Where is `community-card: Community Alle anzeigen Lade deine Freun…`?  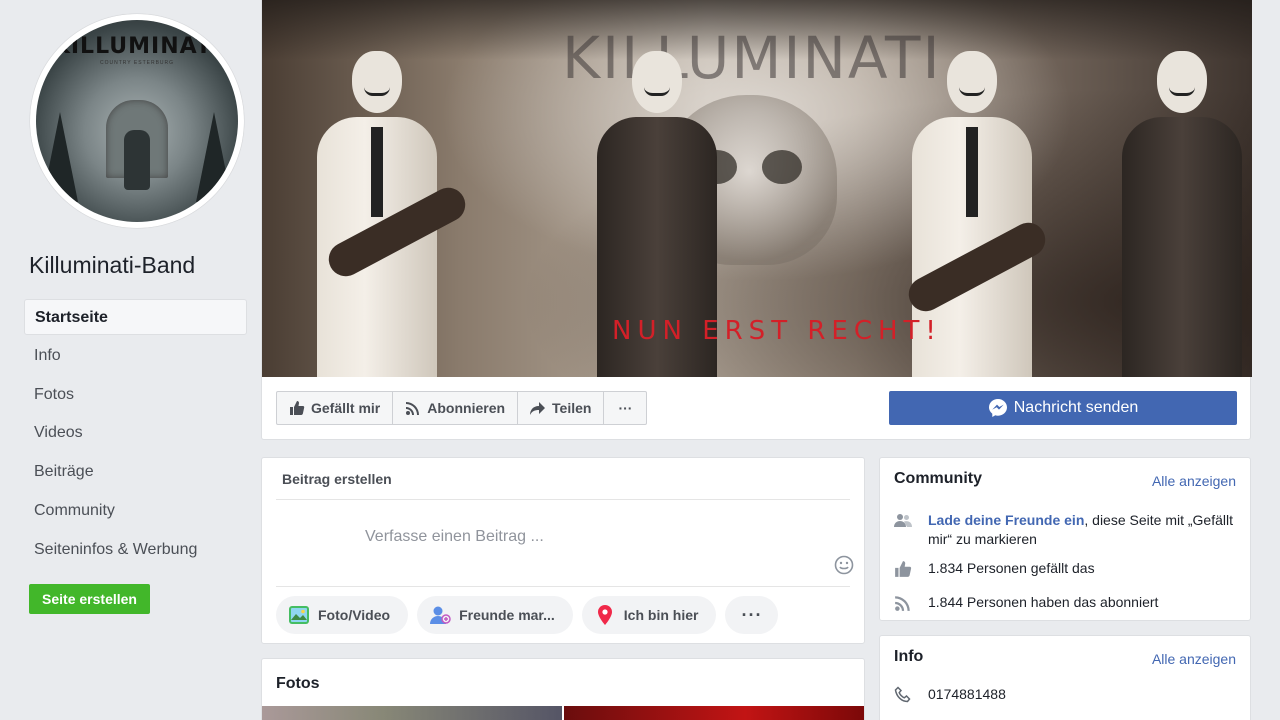 community-card: Community Alle anzeigen Lade deine Freun… is located at coordinates (1065, 539).